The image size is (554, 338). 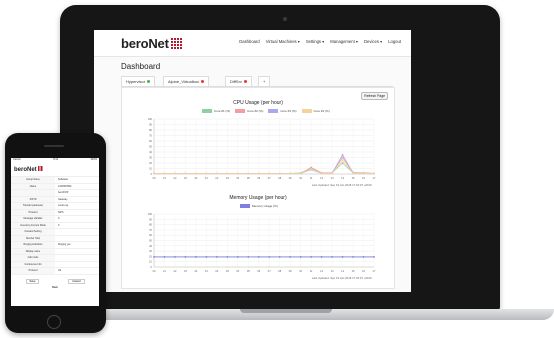 What do you see at coordinates (353, 271) in the screenshot?
I see `x-tick-label: 15` at bounding box center [353, 271].